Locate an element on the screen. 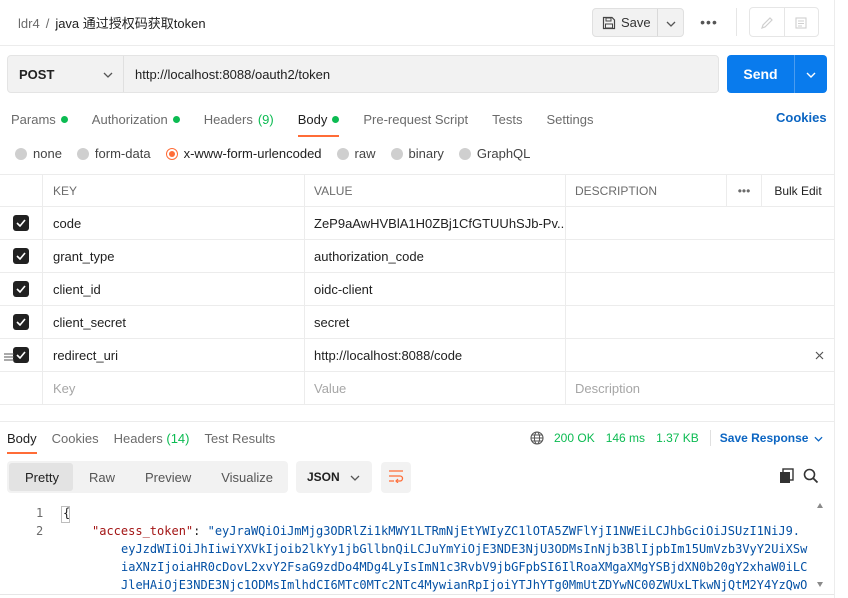 The width and height of the screenshot is (848, 598). cookies-link: Cookies is located at coordinates (801, 117).